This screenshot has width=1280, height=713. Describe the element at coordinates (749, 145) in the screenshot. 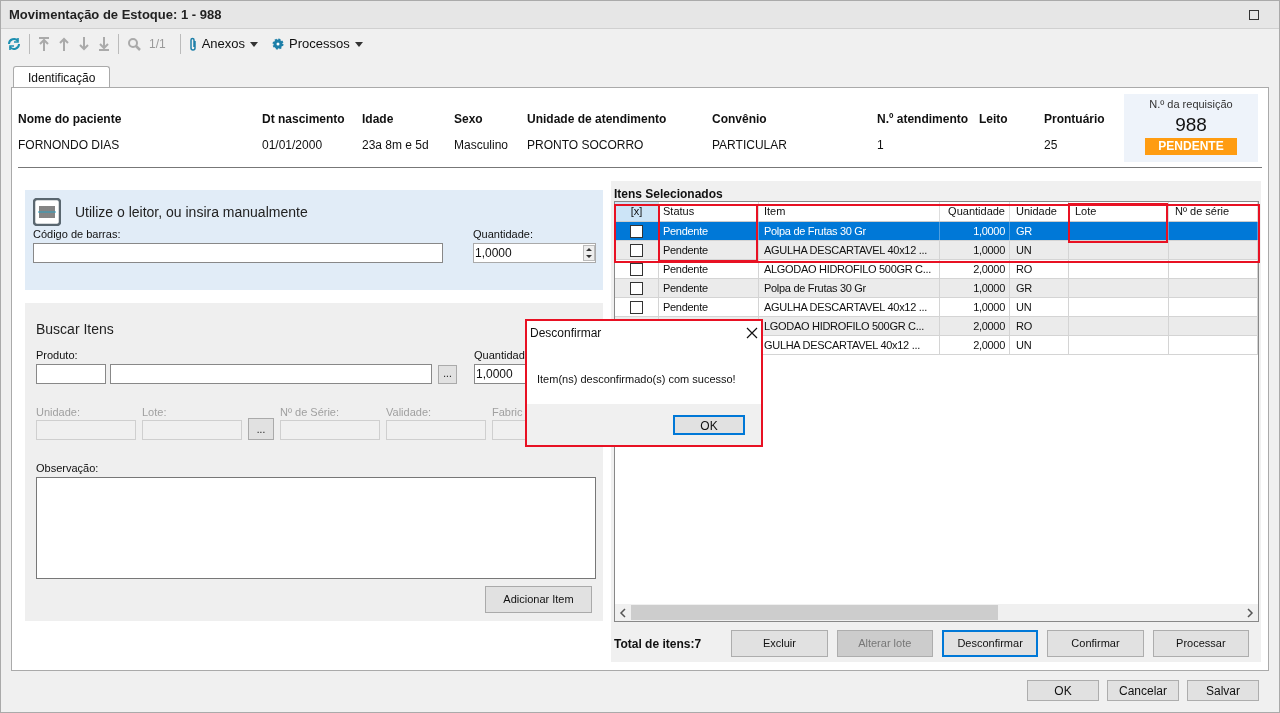

I see `field-value: PARTICULAR` at that location.